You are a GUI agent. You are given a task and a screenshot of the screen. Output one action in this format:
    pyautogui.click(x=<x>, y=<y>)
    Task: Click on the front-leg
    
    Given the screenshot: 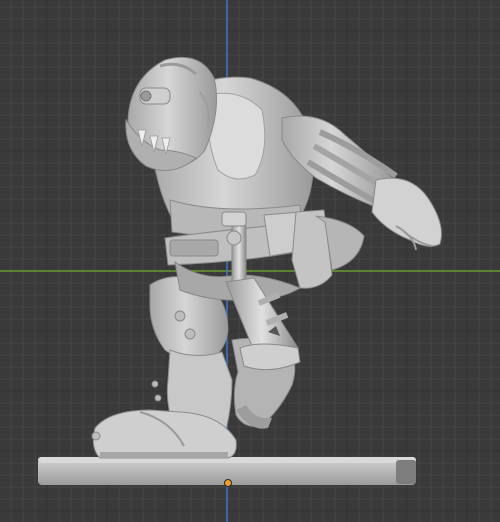 What is the action you would take?
    pyautogui.click(x=164, y=367)
    